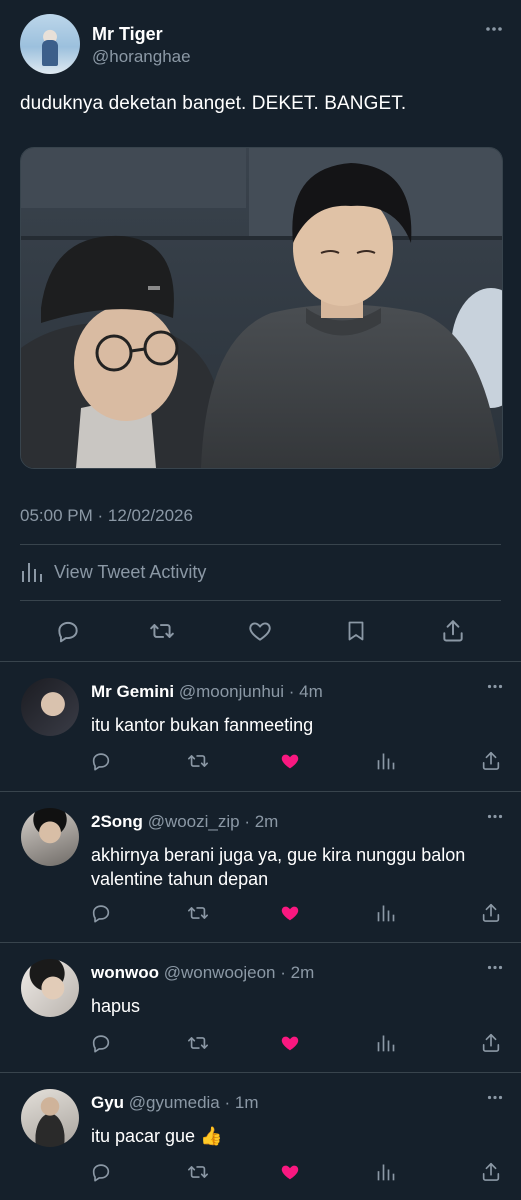  What do you see at coordinates (130, 571) in the screenshot?
I see `view-tweet-activity-label: View Tweet Activity` at bounding box center [130, 571].